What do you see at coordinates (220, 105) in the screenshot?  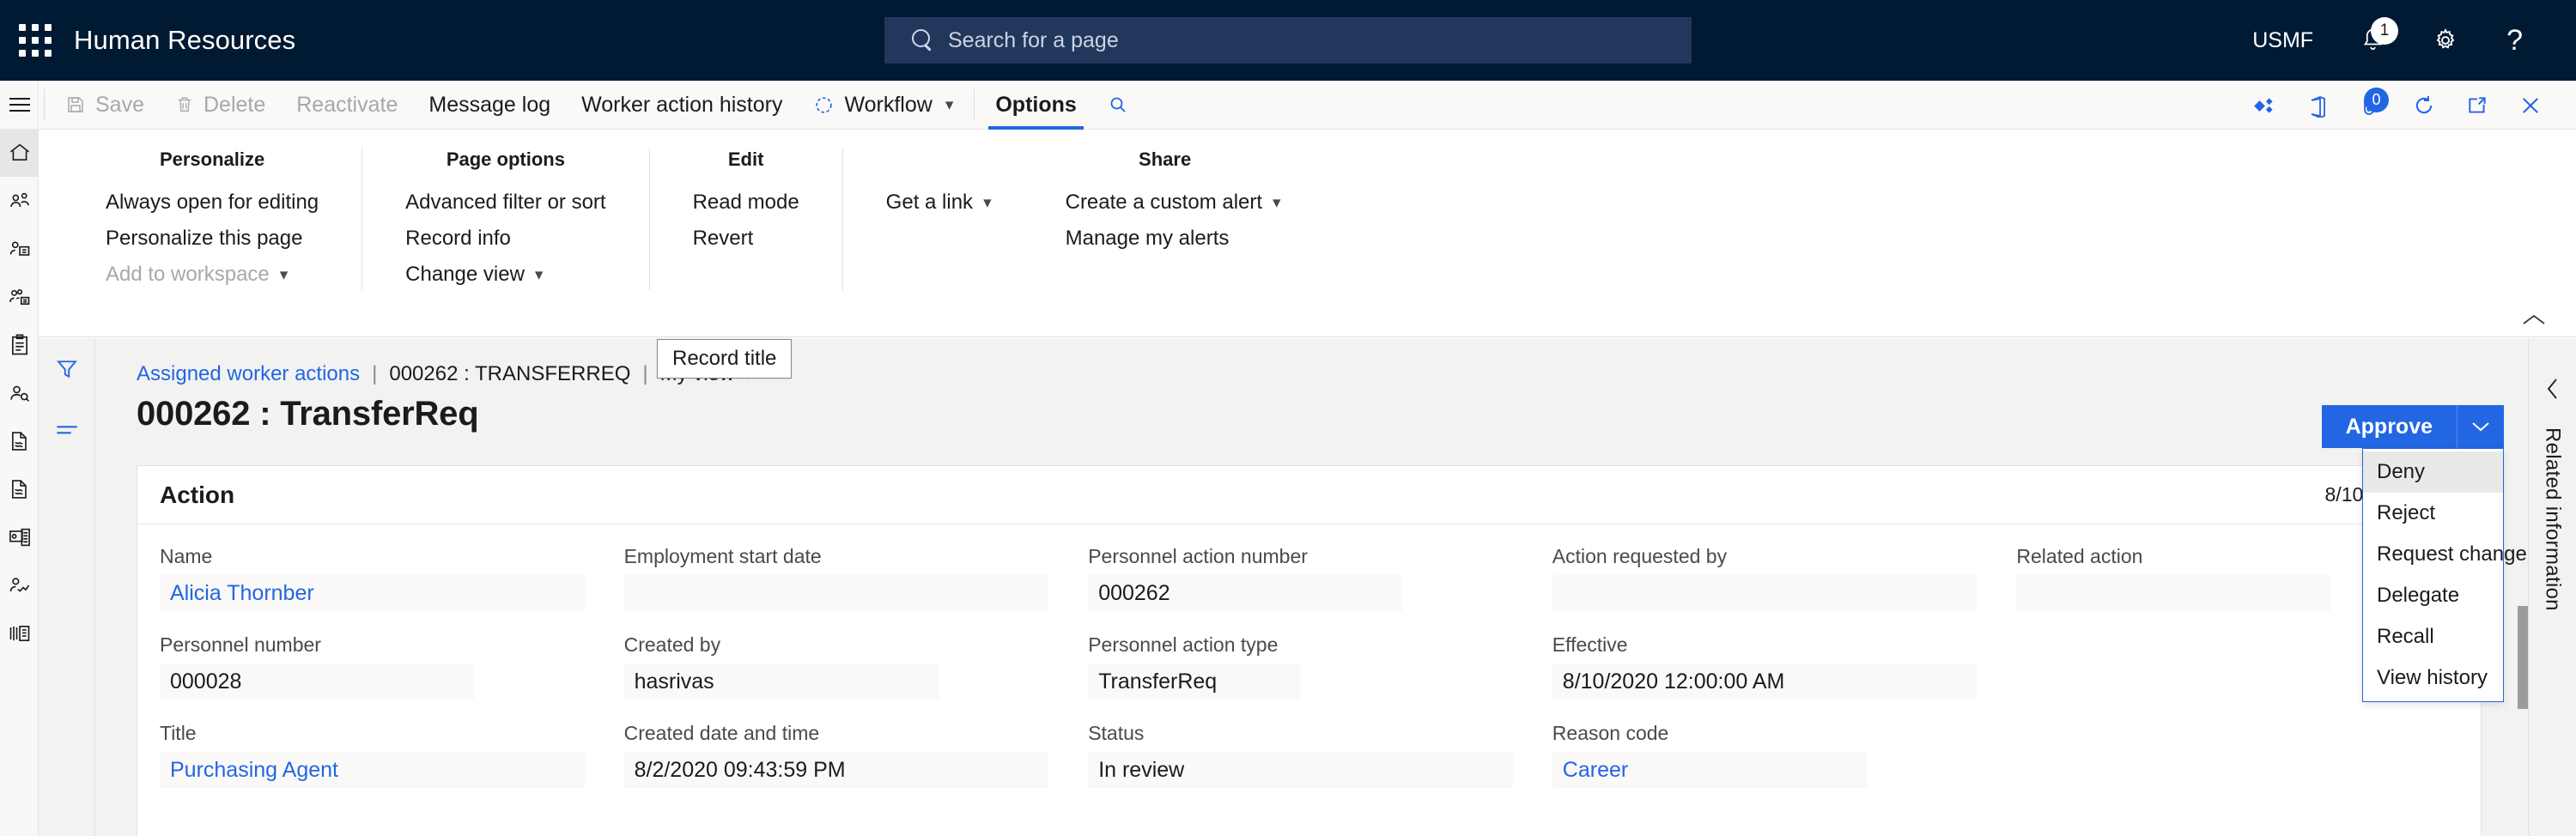 I see `delete-button: Delete` at bounding box center [220, 105].